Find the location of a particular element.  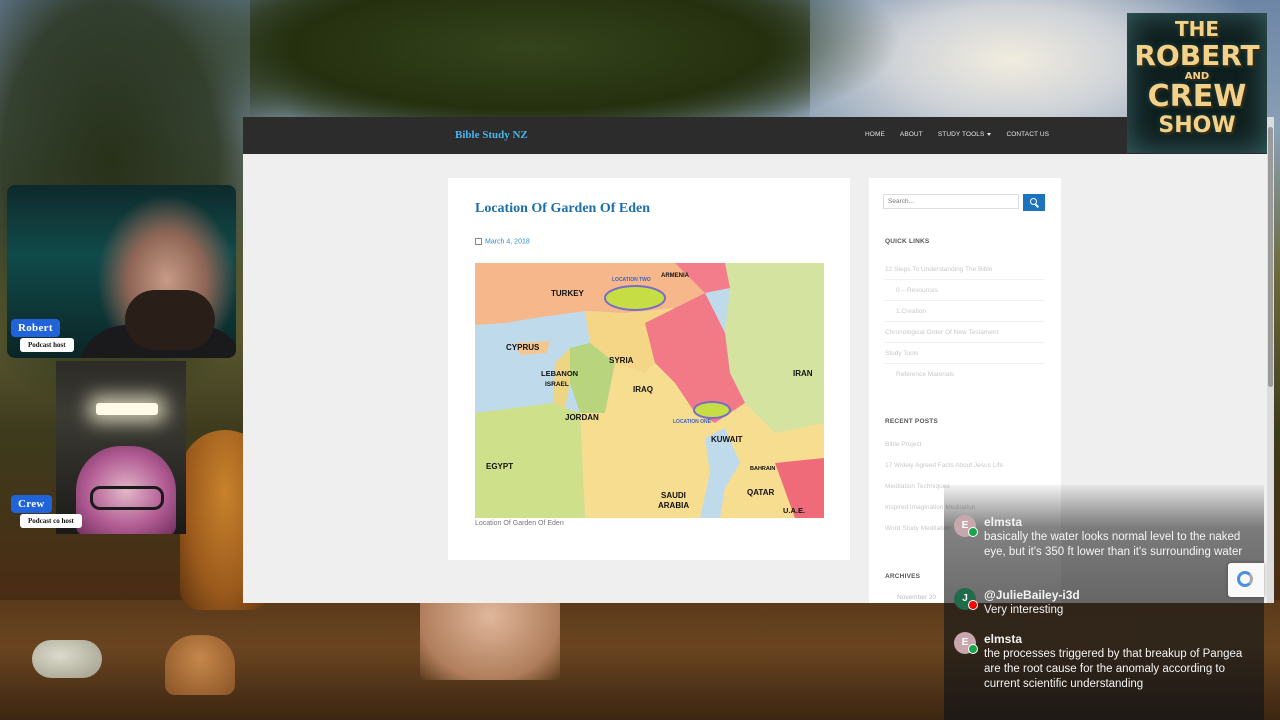

logo-text-the: THE is located at coordinates (1197, 29).